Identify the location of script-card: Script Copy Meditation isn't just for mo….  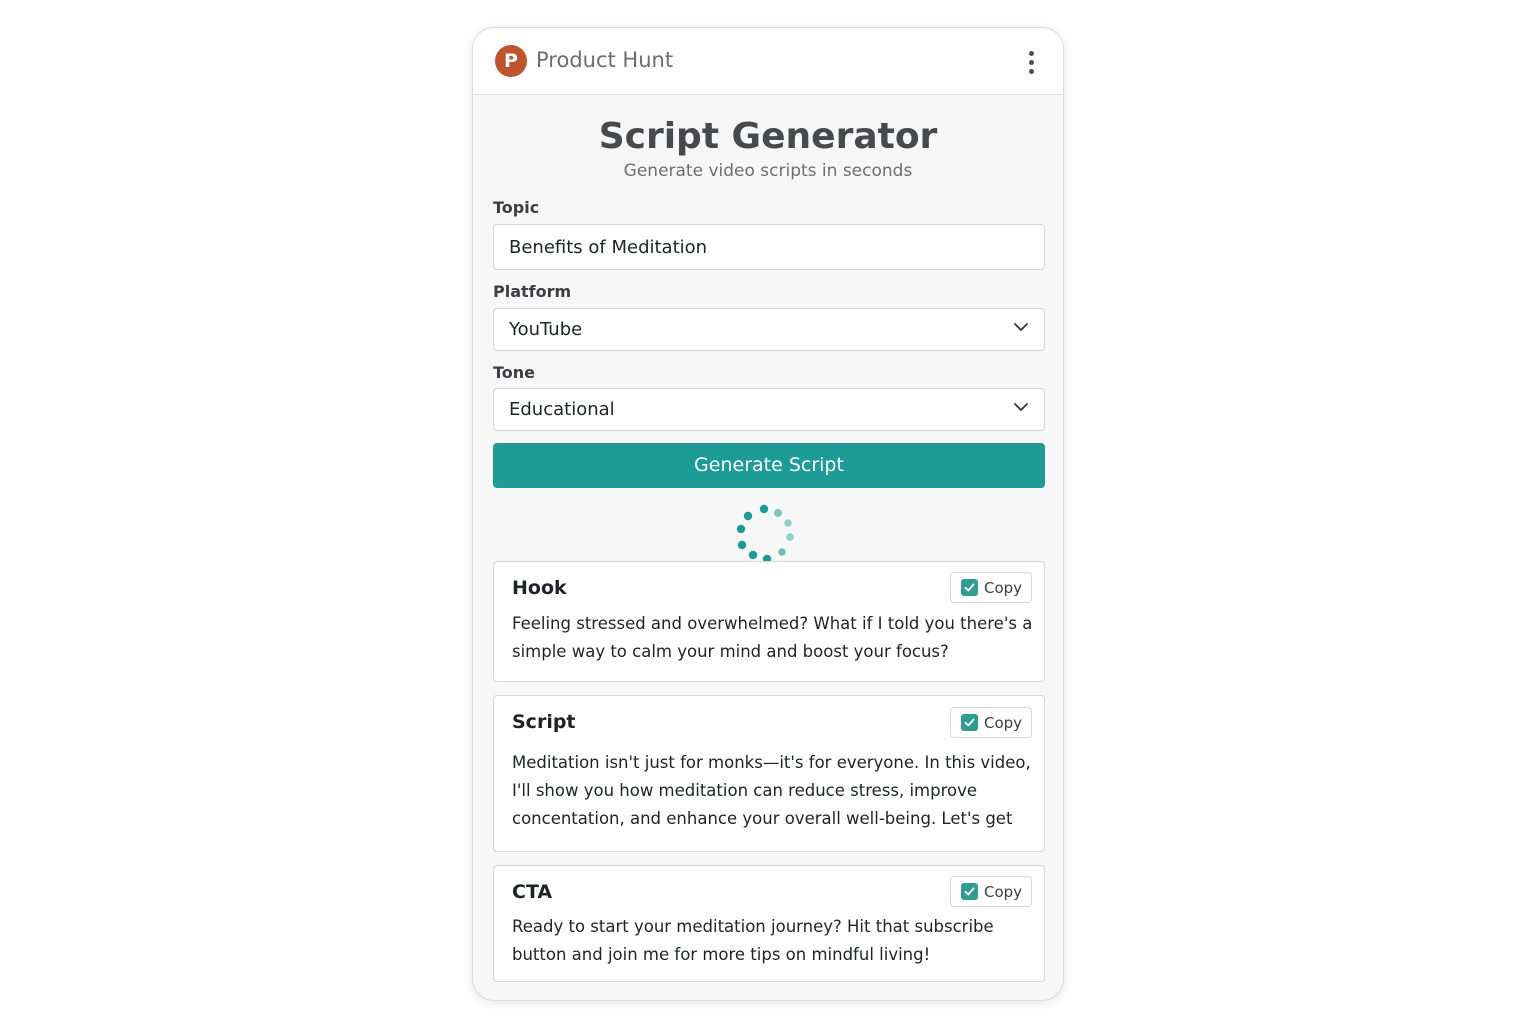
(769, 773).